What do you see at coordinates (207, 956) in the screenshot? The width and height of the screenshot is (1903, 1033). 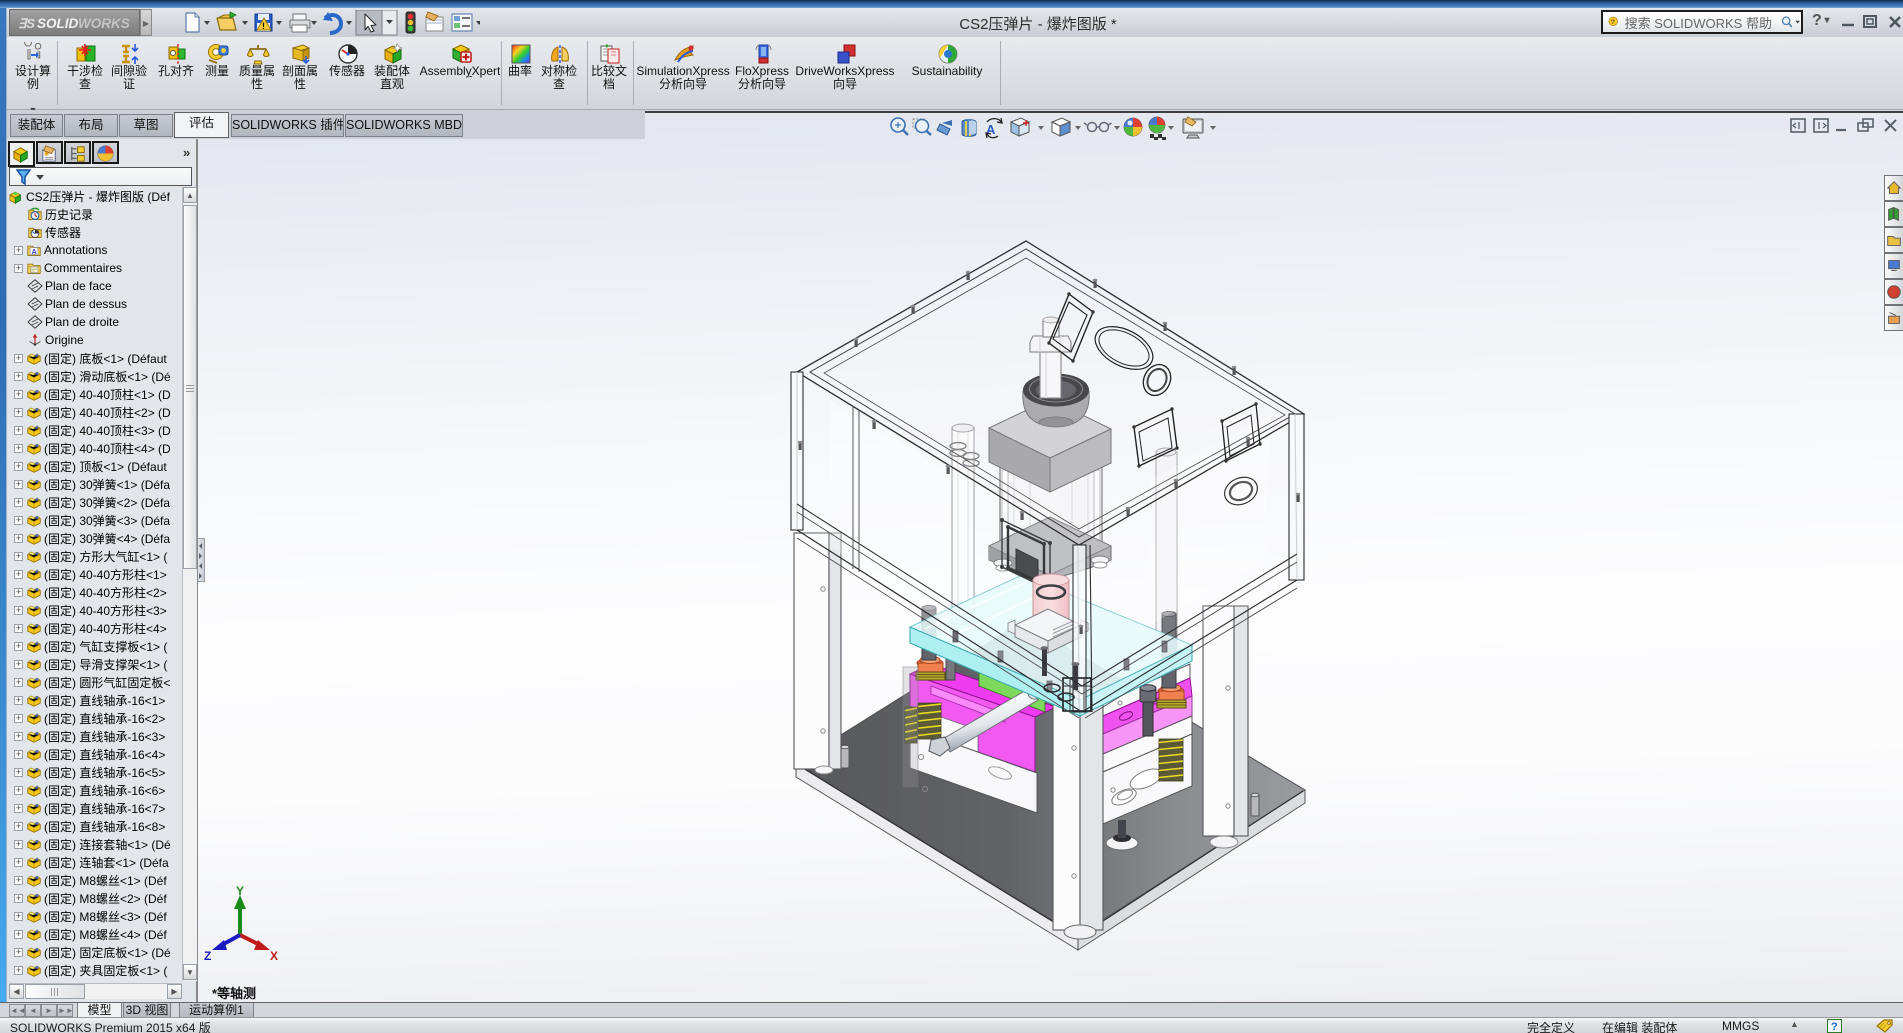 I see `svg-text: Z` at bounding box center [207, 956].